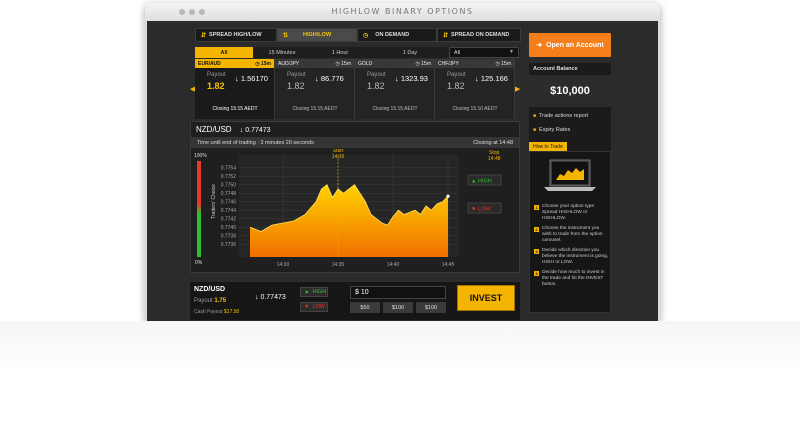 The width and height of the screenshot is (800, 447). I want to click on spread-icon: ⇵, so click(446, 35).